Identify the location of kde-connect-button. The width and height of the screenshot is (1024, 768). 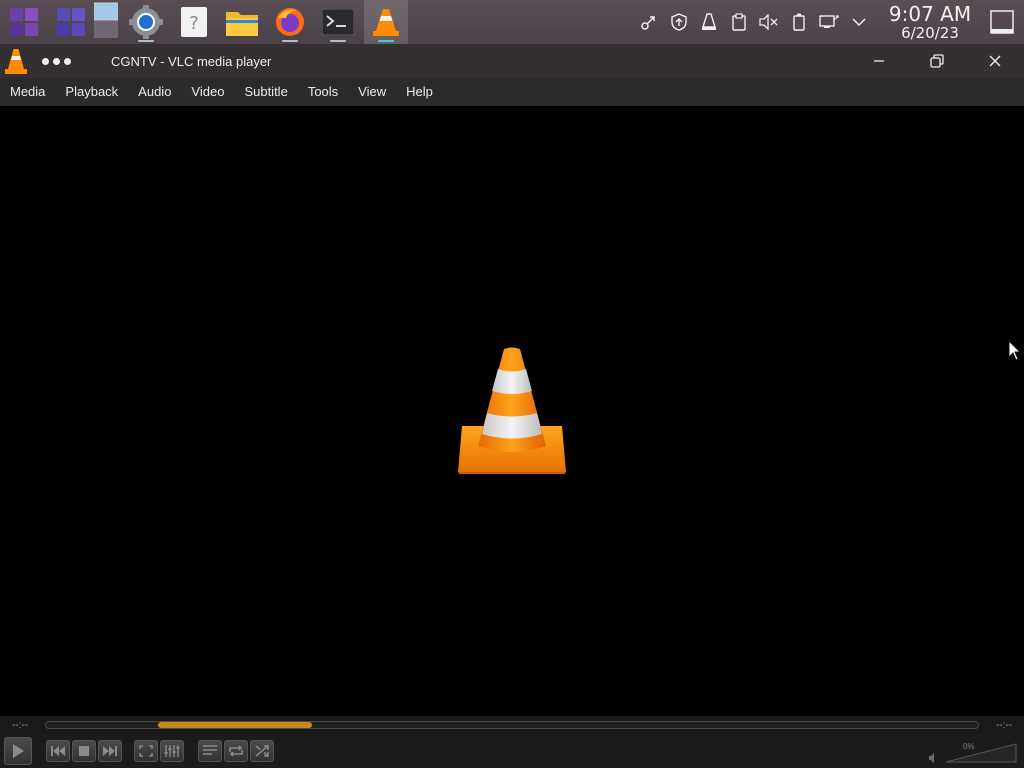
(649, 22).